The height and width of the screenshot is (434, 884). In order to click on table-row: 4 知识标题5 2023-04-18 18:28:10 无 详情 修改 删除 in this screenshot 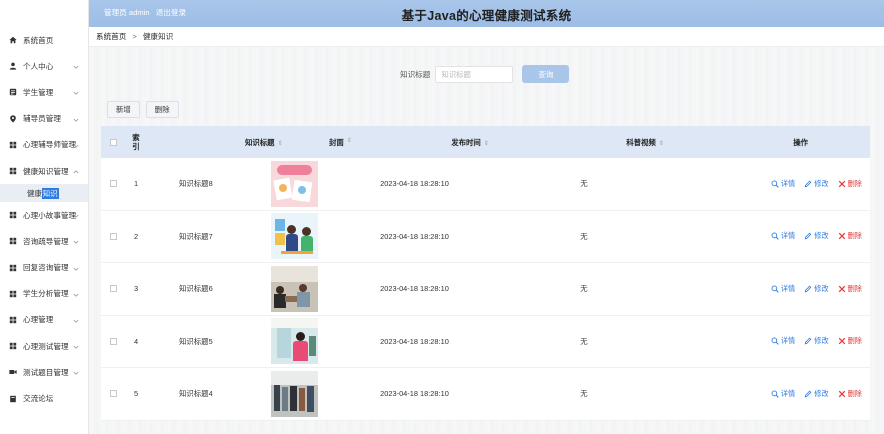, I will do `click(485, 341)`.